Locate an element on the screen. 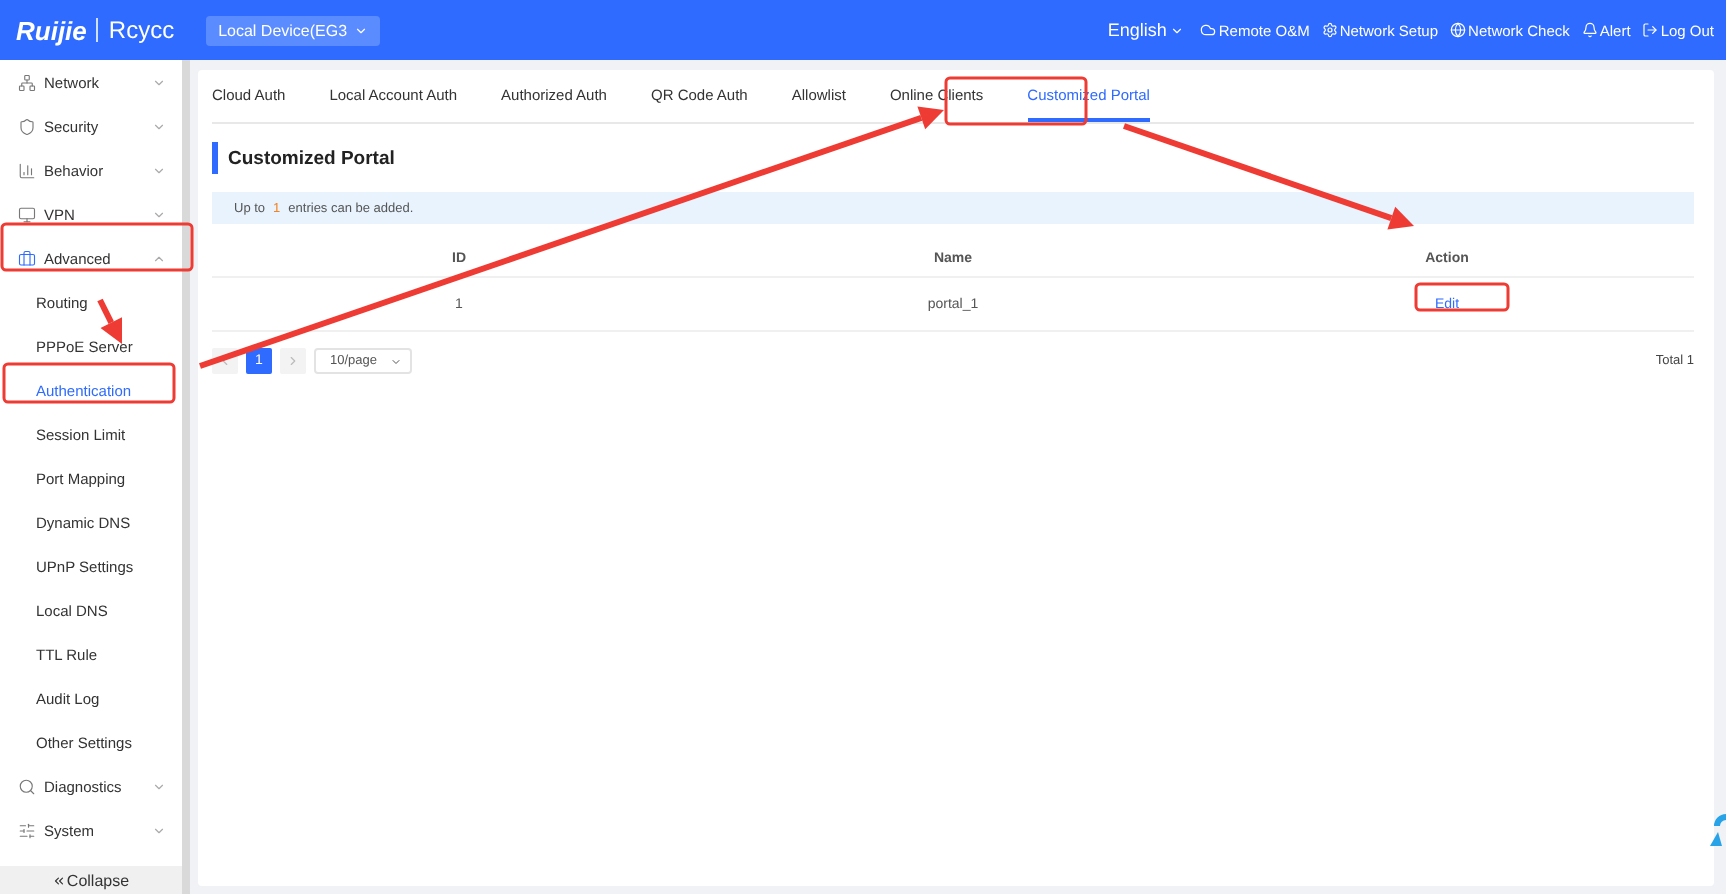 This screenshot has height=894, width=1726. search-icon is located at coordinates (27, 786).